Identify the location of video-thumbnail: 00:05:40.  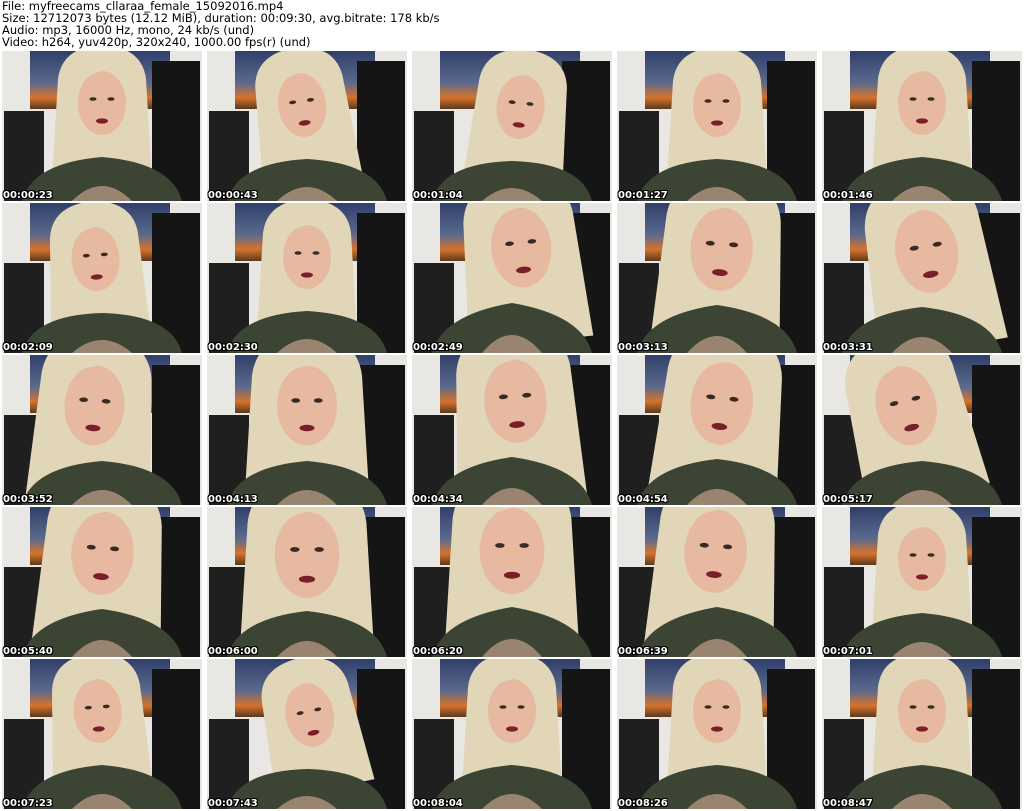
(102, 582).